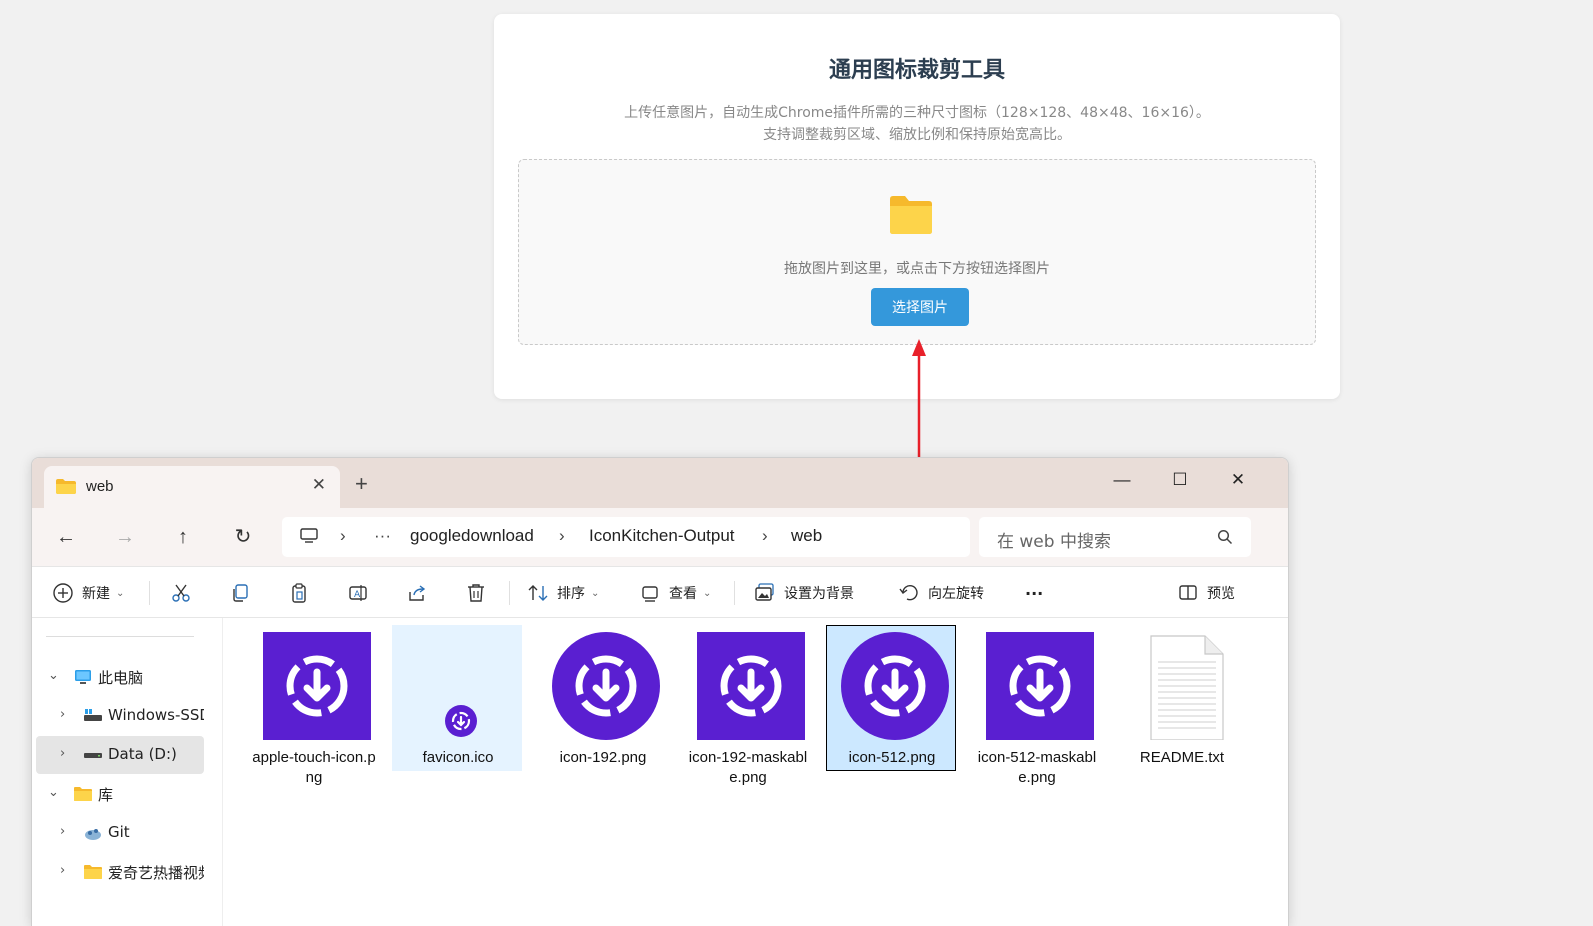 The width and height of the screenshot is (1593, 926). I want to click on file-item-selected: icon-512.png, so click(891, 698).